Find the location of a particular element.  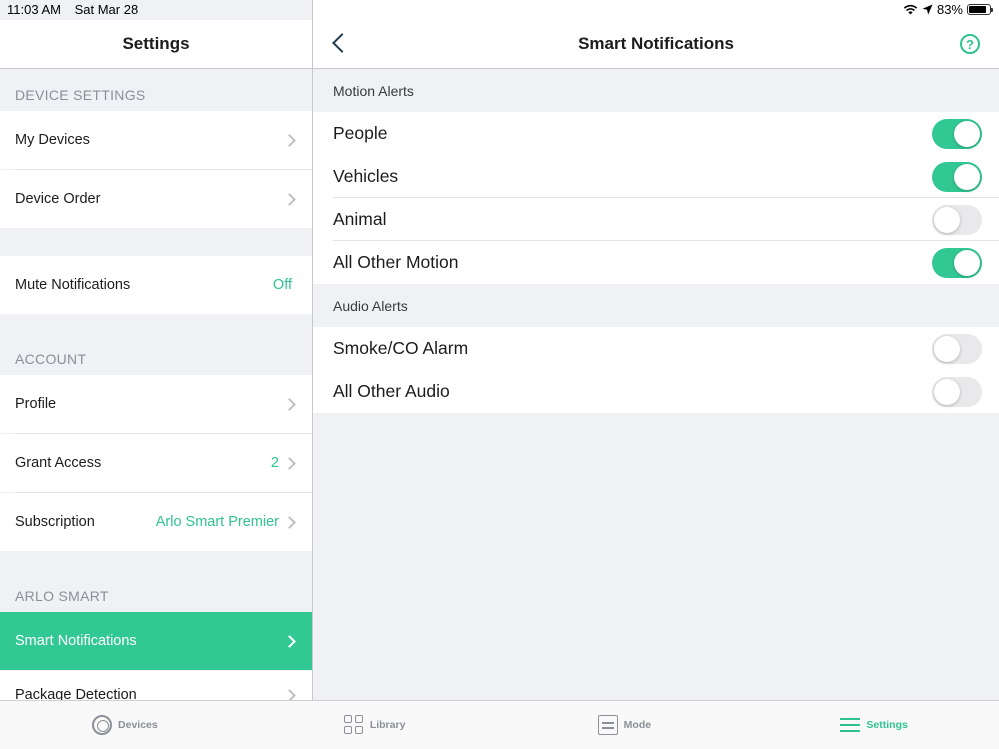

smoke-co-alarm-toggle is located at coordinates (957, 348).